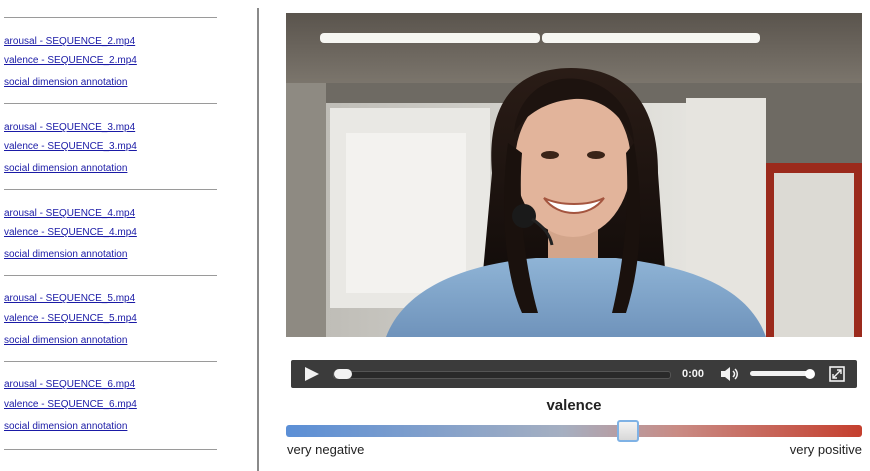 This screenshot has width=870, height=471. I want to click on fullscreen-icon, so click(837, 374).